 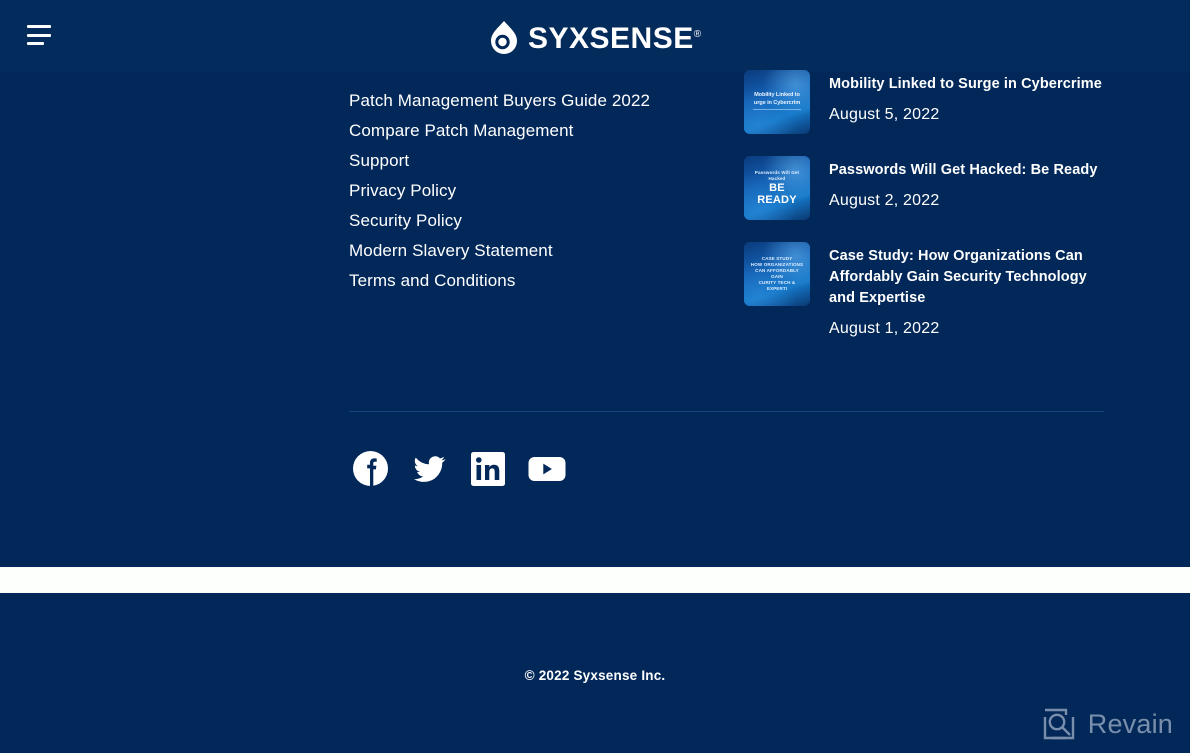 What do you see at coordinates (884, 114) in the screenshot?
I see `post-date: August 5, 2022` at bounding box center [884, 114].